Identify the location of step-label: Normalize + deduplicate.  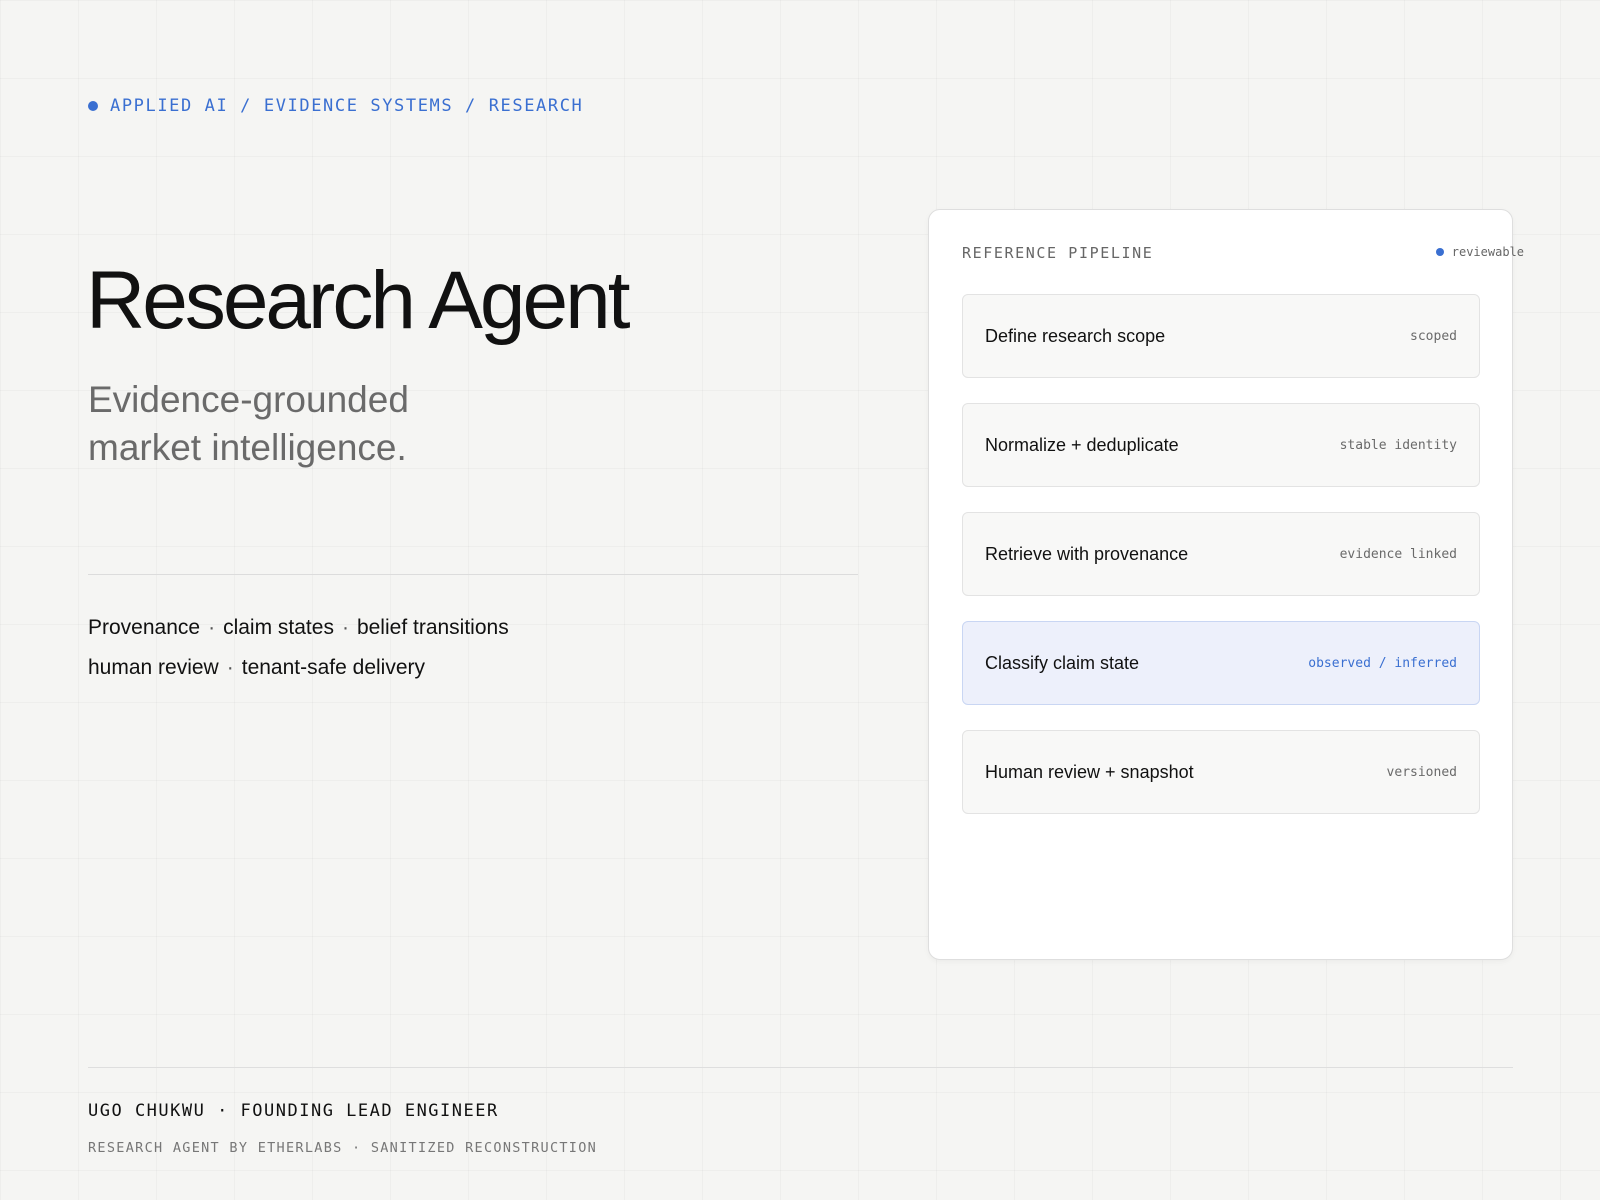
(1082, 444).